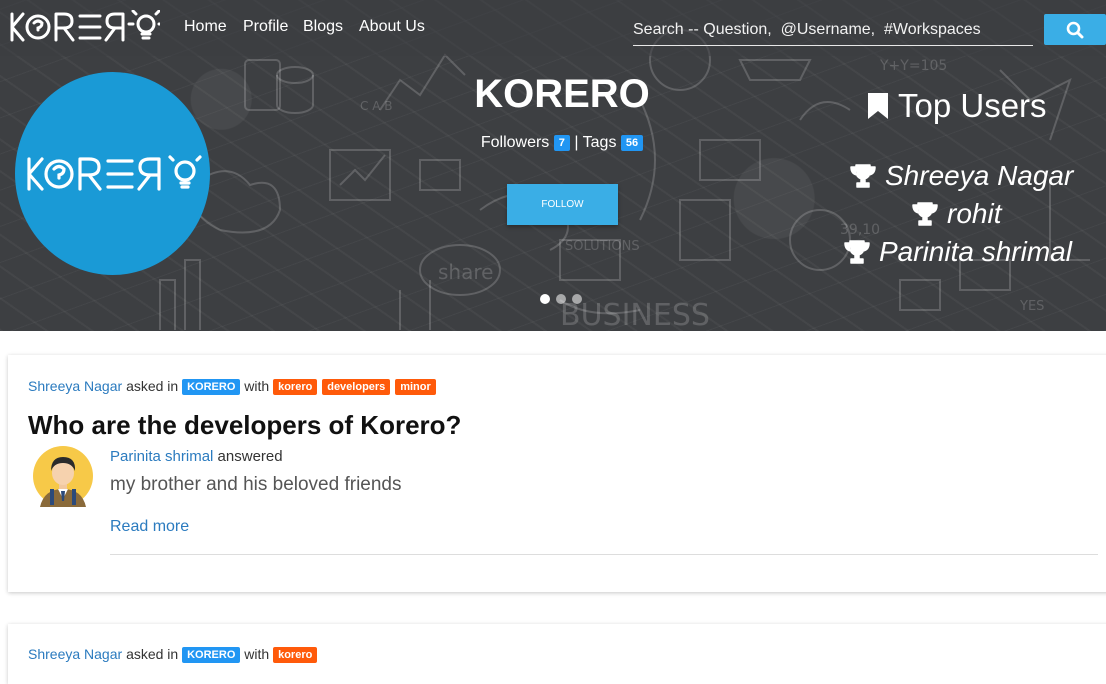 The height and width of the screenshot is (684, 1106). Describe the element at coordinates (972, 105) in the screenshot. I see `top-users-title: Top Users` at that location.